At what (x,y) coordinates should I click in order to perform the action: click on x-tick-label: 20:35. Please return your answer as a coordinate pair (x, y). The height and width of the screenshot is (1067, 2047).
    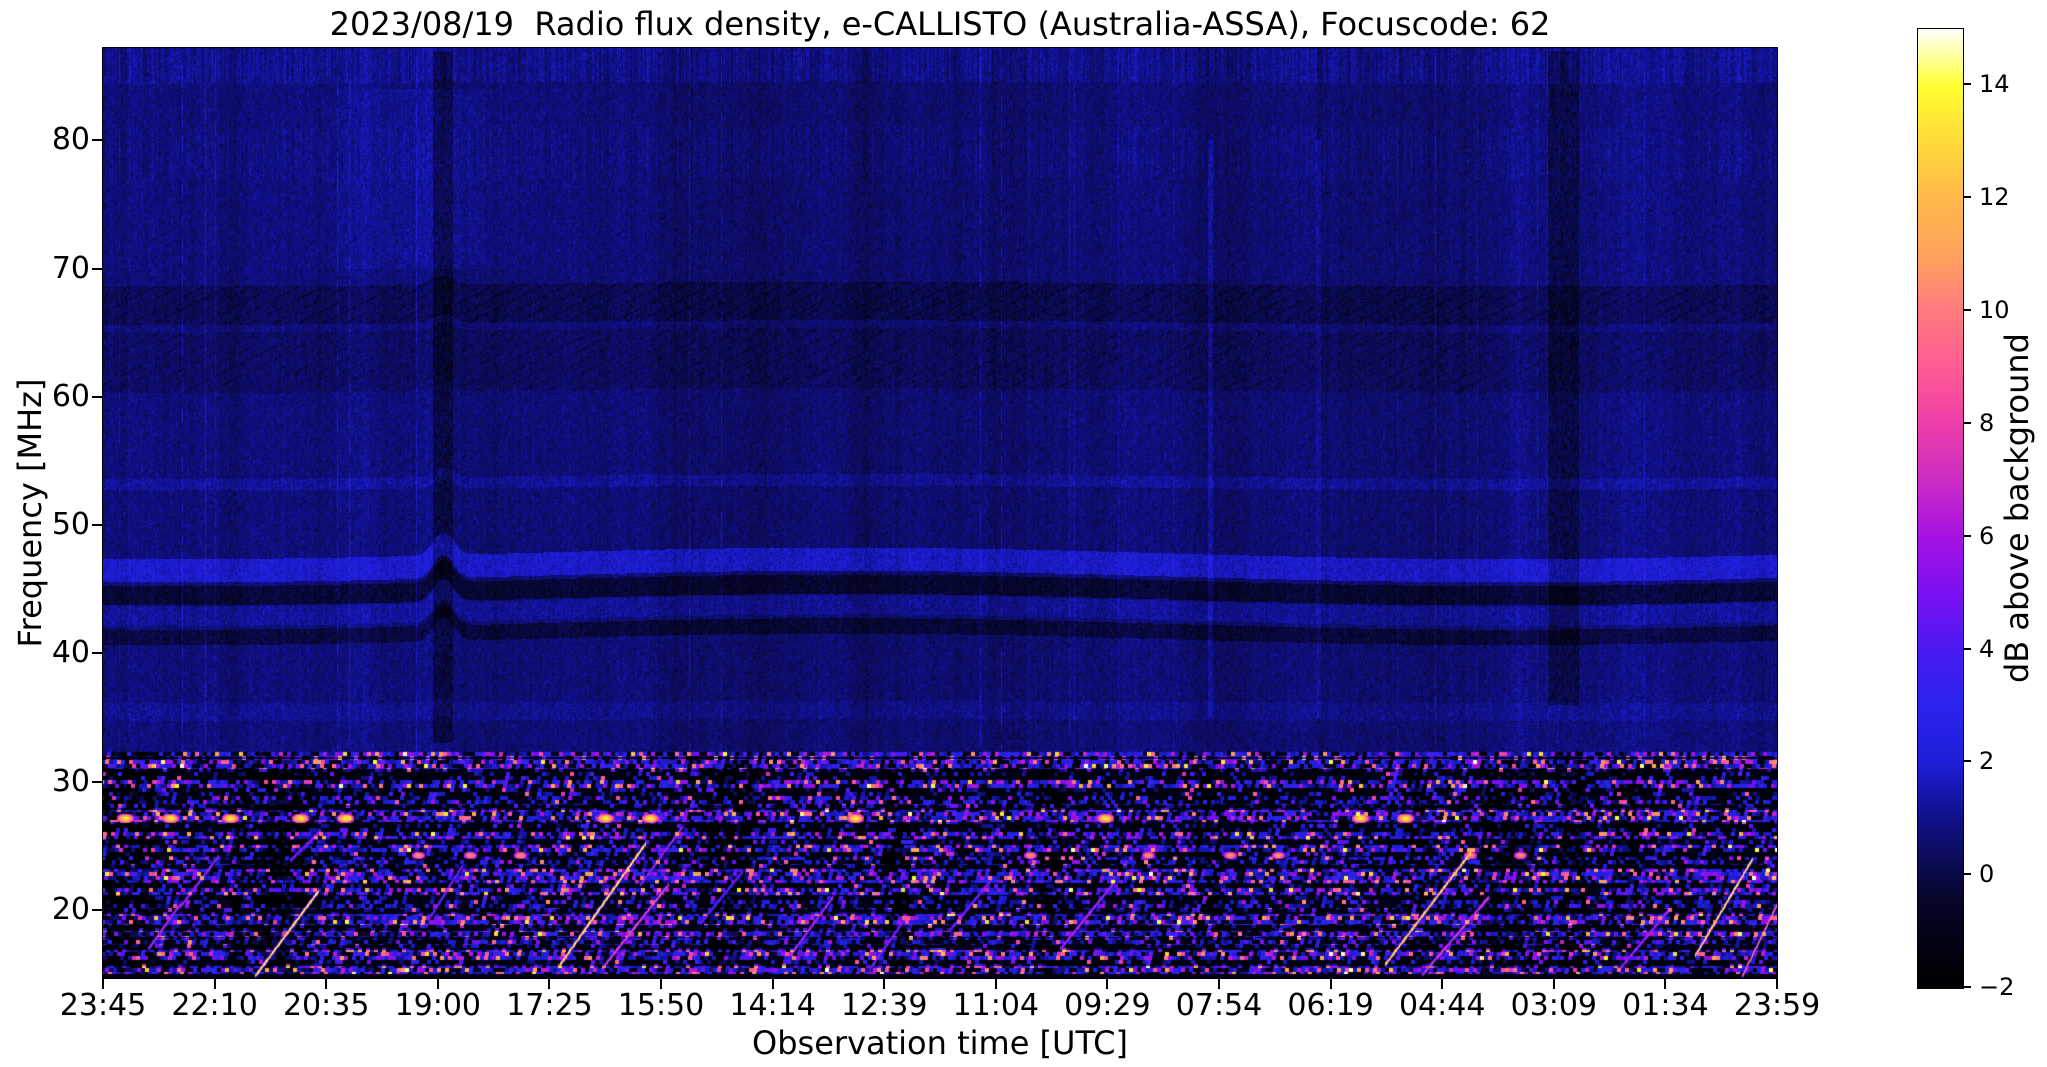
    Looking at the image, I should click on (326, 1005).